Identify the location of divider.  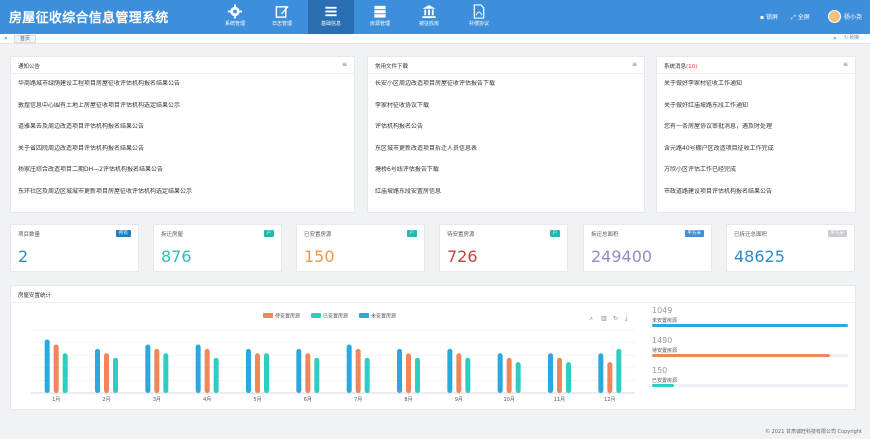
(506, 73).